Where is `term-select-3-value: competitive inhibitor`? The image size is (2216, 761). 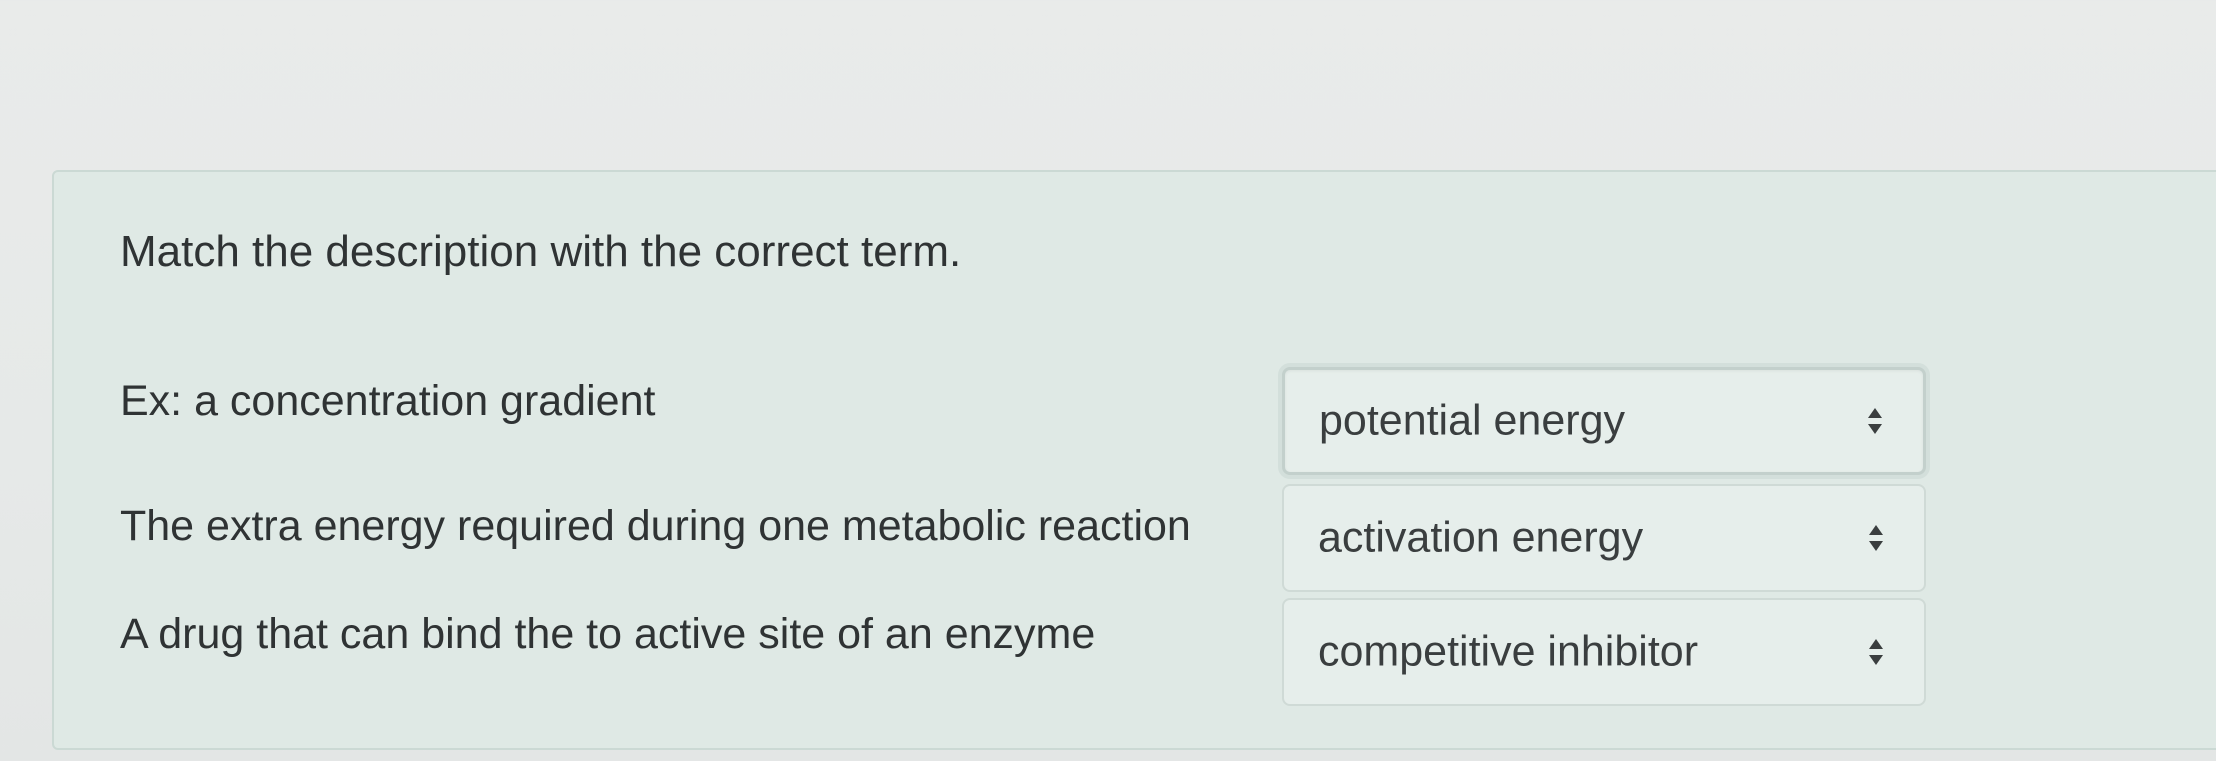 term-select-3-value: competitive inhibitor is located at coordinates (1508, 651).